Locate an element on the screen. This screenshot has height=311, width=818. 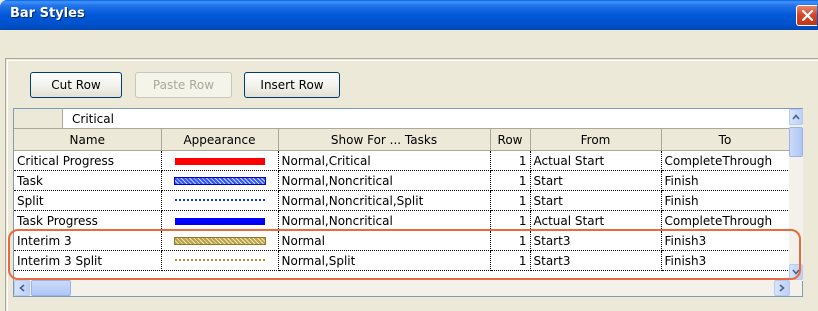
chevron-up-icon is located at coordinates (796, 117).